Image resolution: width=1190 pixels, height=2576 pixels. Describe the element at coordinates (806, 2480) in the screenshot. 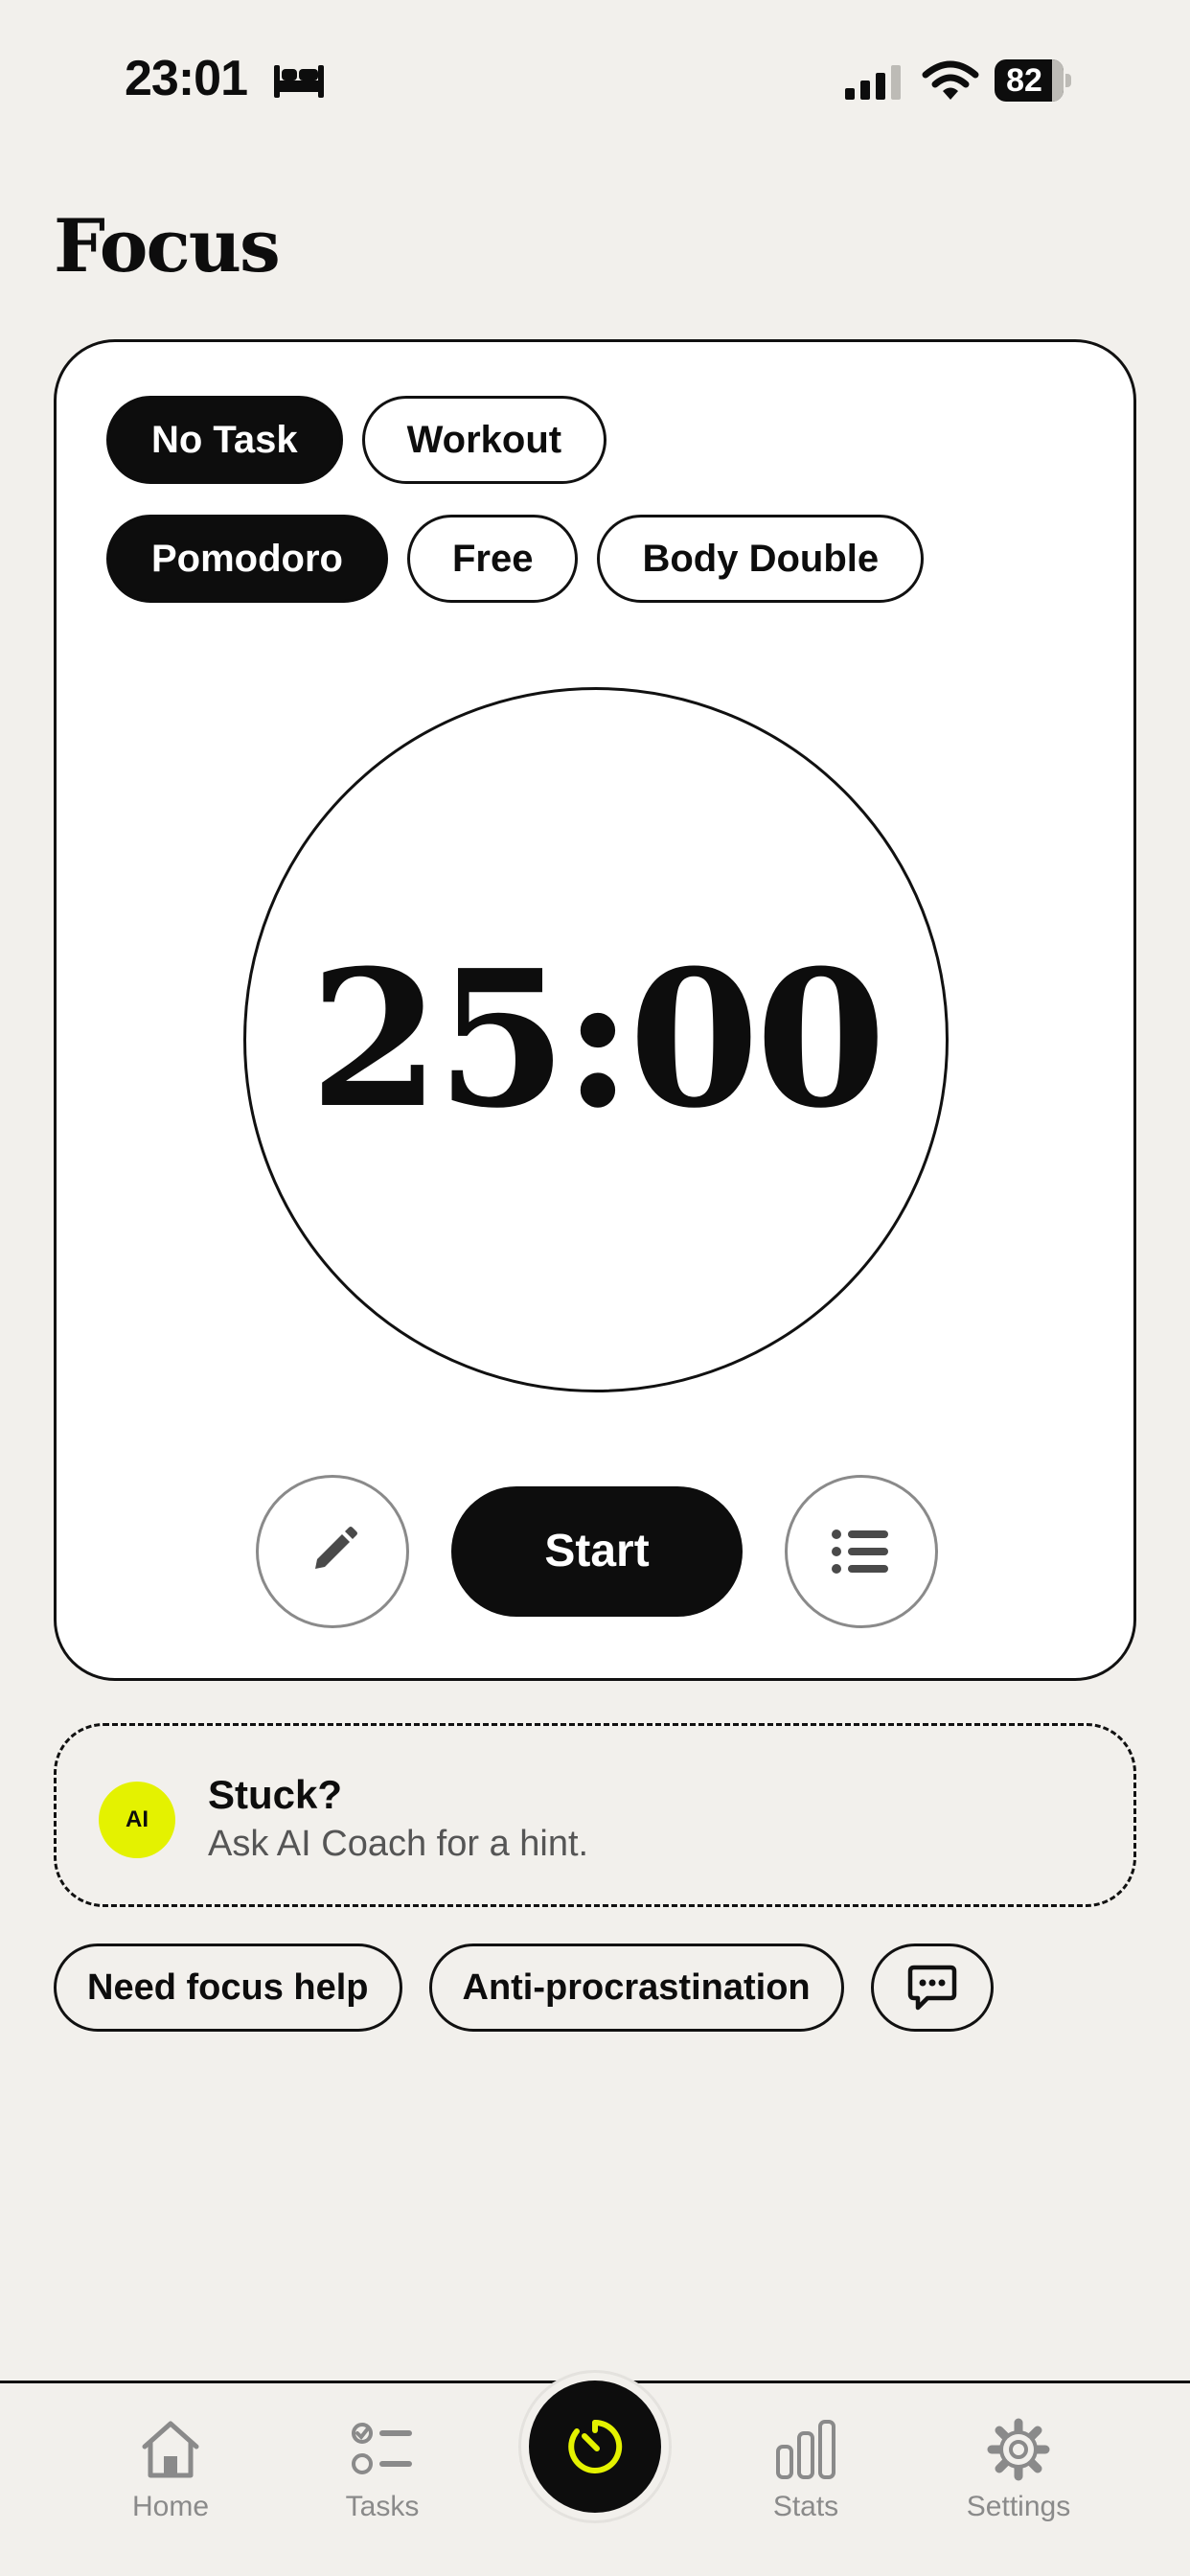

I see `tab-stats: Stats` at that location.